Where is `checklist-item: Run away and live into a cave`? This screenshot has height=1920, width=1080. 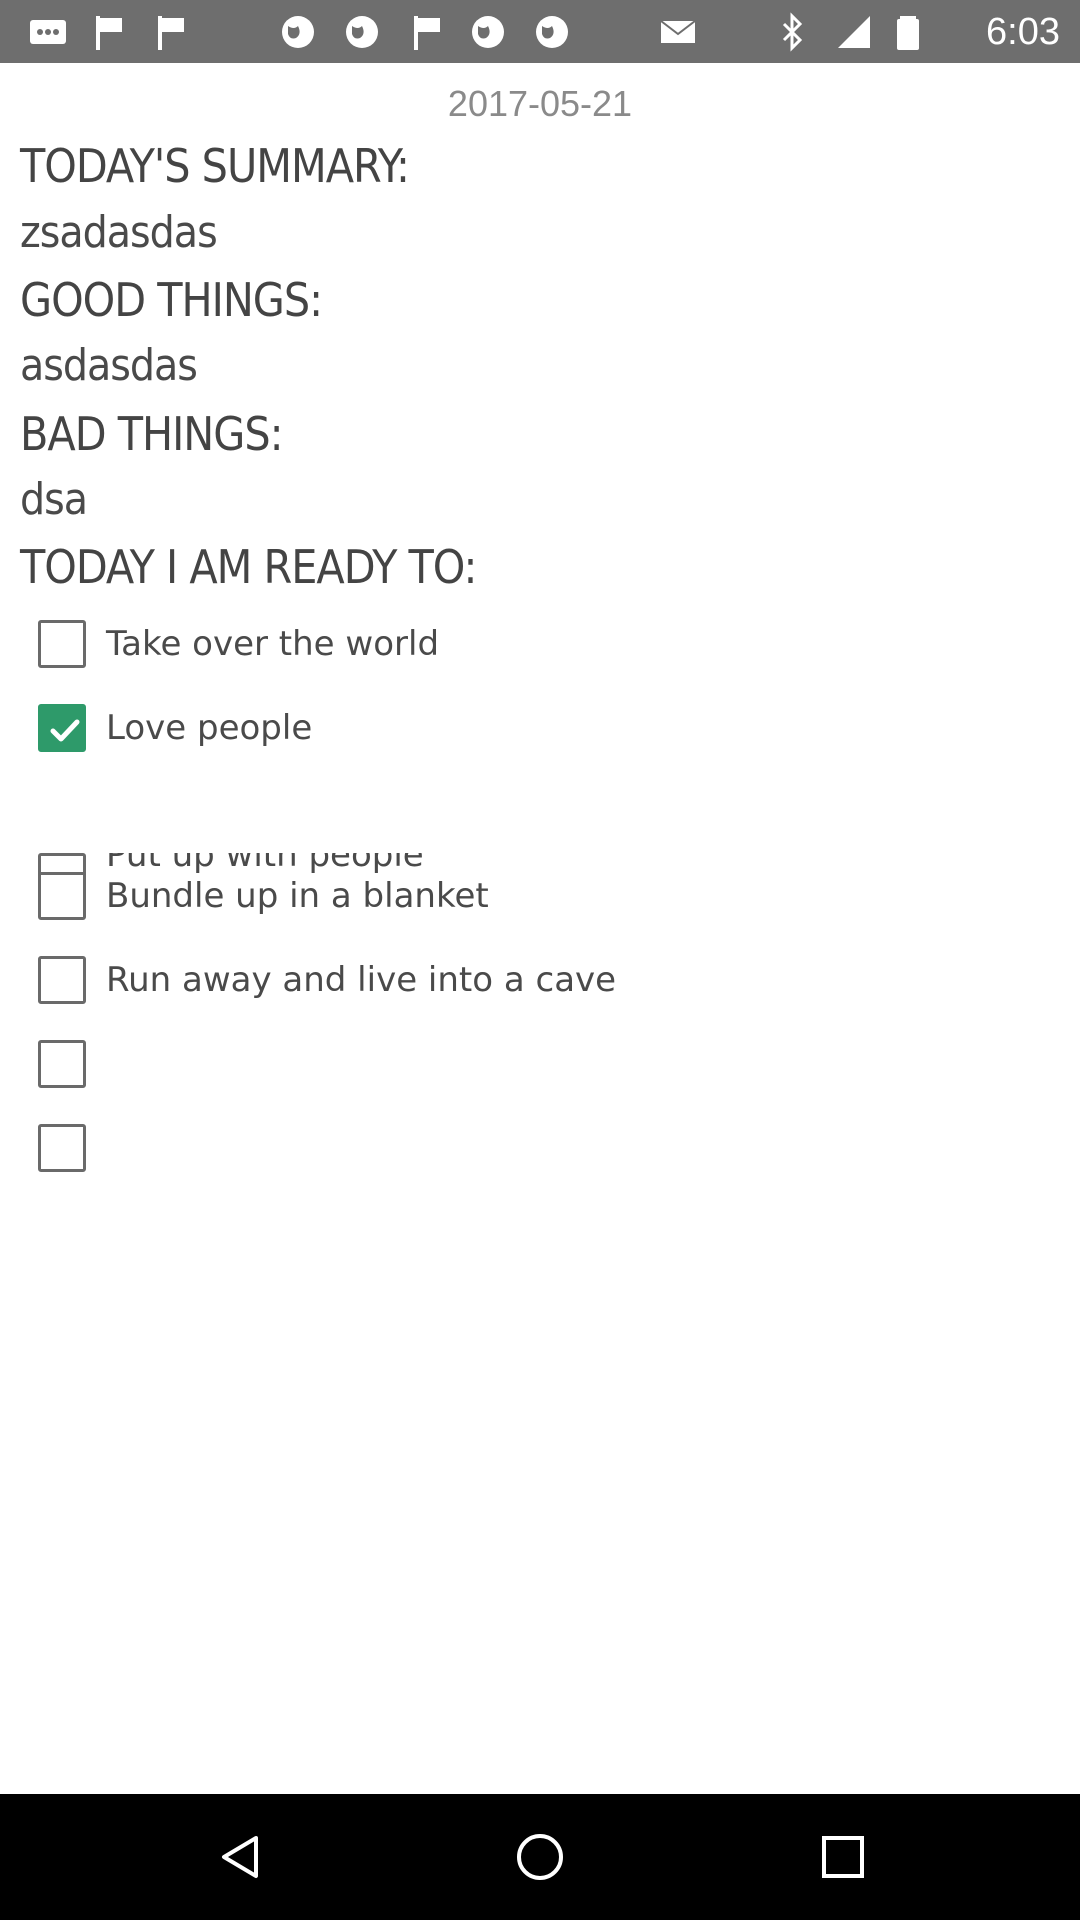
checklist-item: Run away and live into a cave is located at coordinates (488, 981).